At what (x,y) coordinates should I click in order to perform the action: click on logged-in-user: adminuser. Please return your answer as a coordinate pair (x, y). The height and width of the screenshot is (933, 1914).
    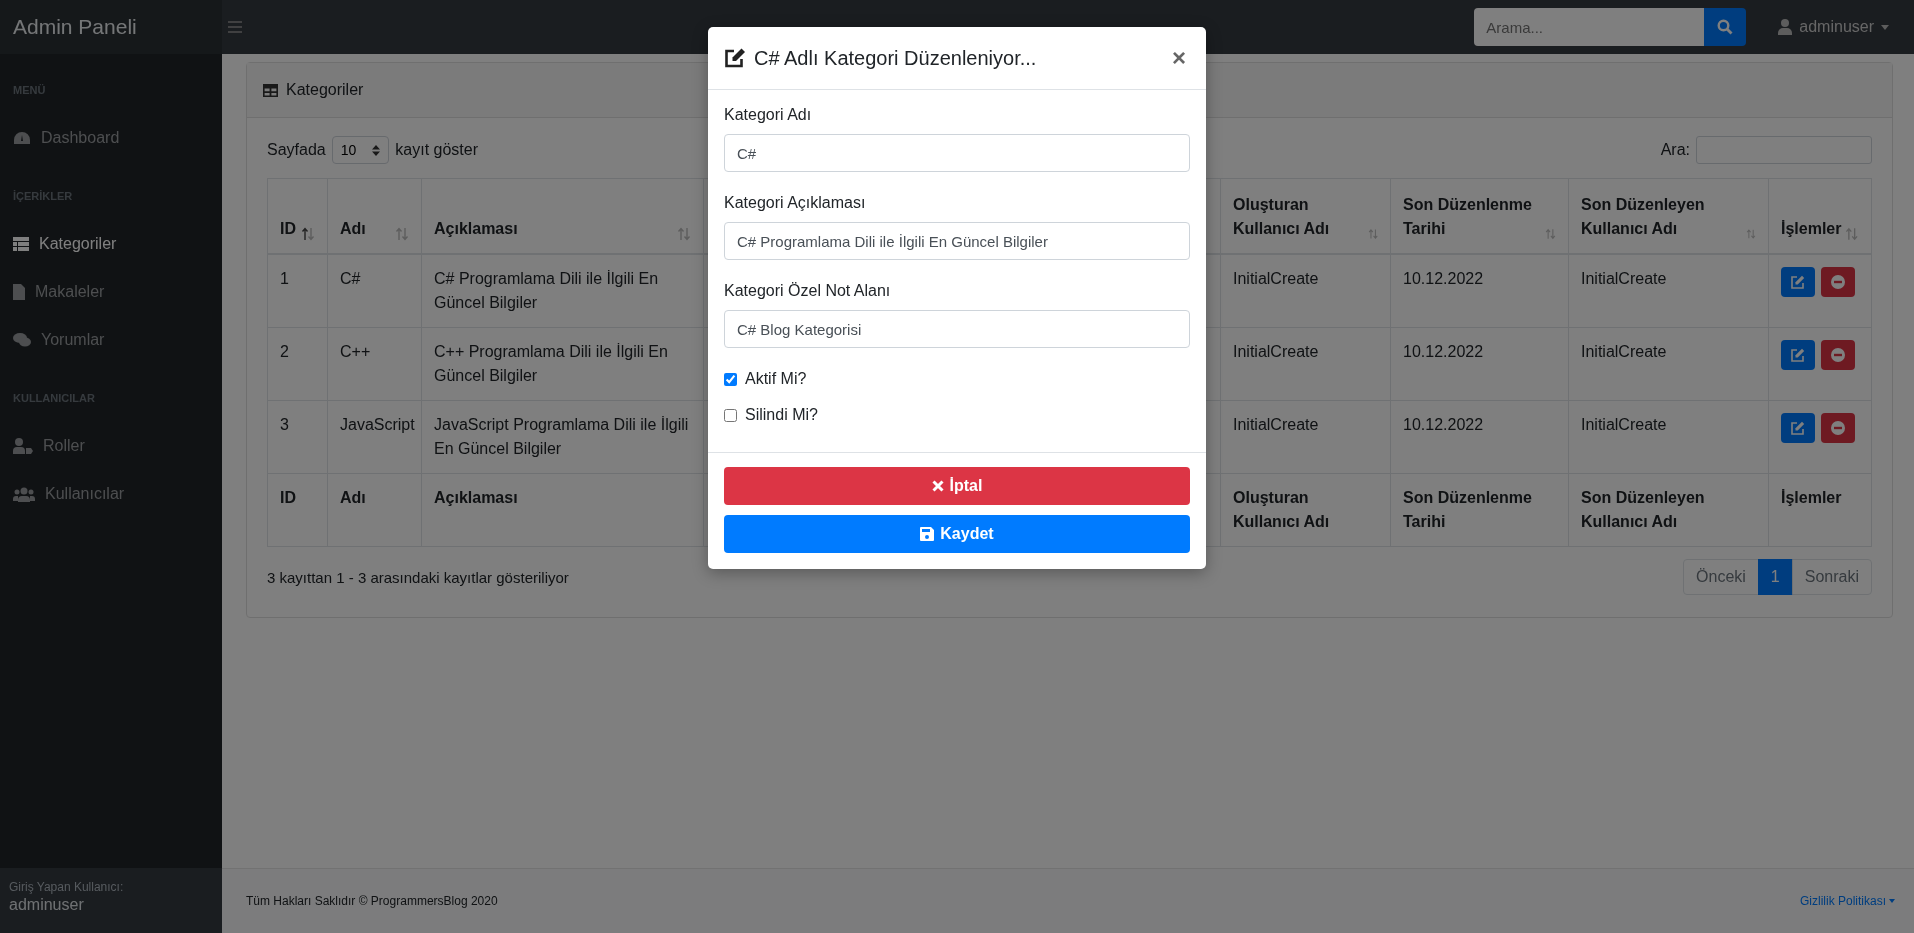
    Looking at the image, I should click on (47, 905).